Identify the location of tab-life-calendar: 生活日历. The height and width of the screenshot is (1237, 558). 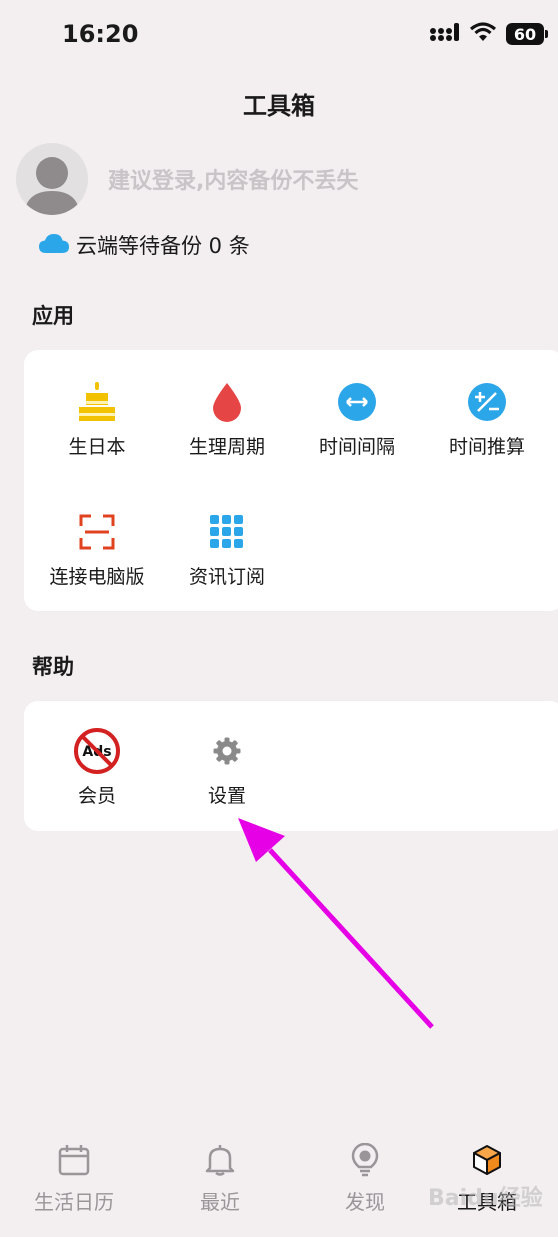
(74, 1177).